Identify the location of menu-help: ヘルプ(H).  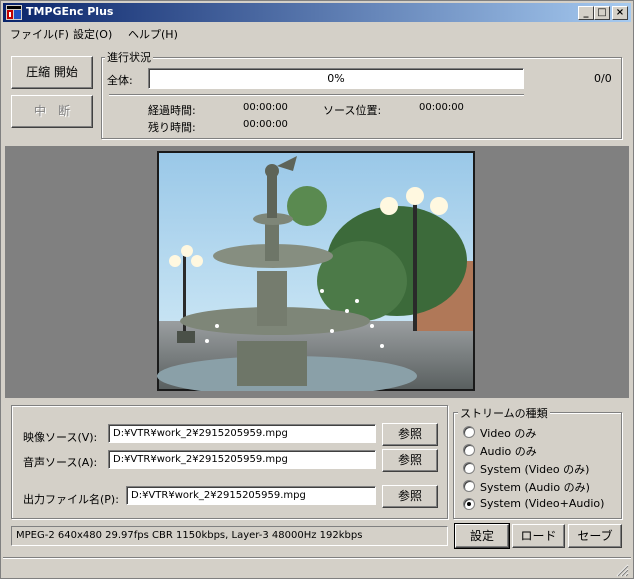
(153, 34).